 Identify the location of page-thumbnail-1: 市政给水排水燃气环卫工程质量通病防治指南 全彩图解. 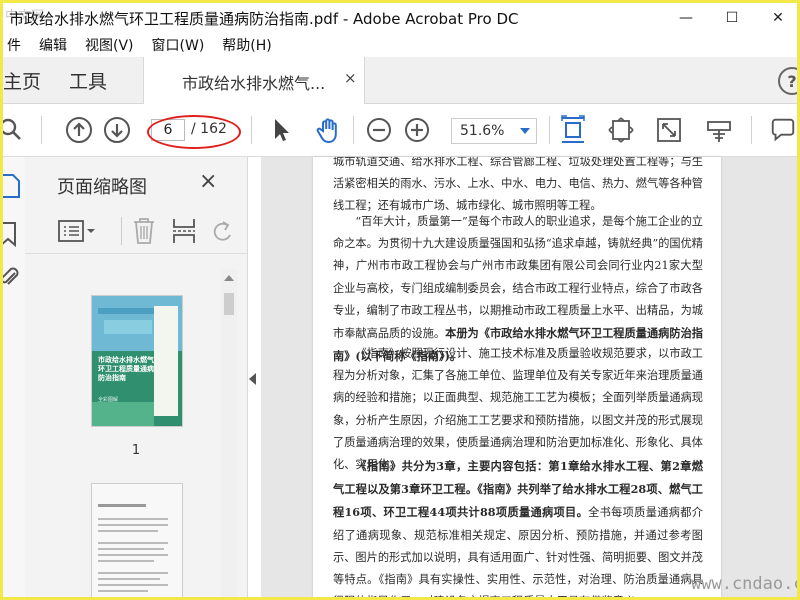
(137, 361).